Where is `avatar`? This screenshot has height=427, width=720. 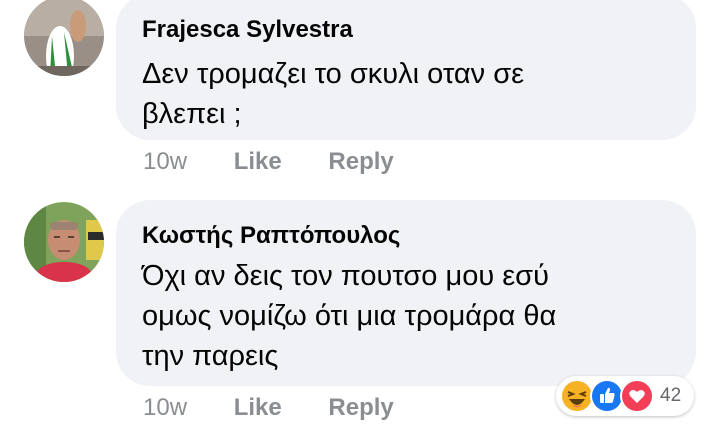 avatar is located at coordinates (64, 242).